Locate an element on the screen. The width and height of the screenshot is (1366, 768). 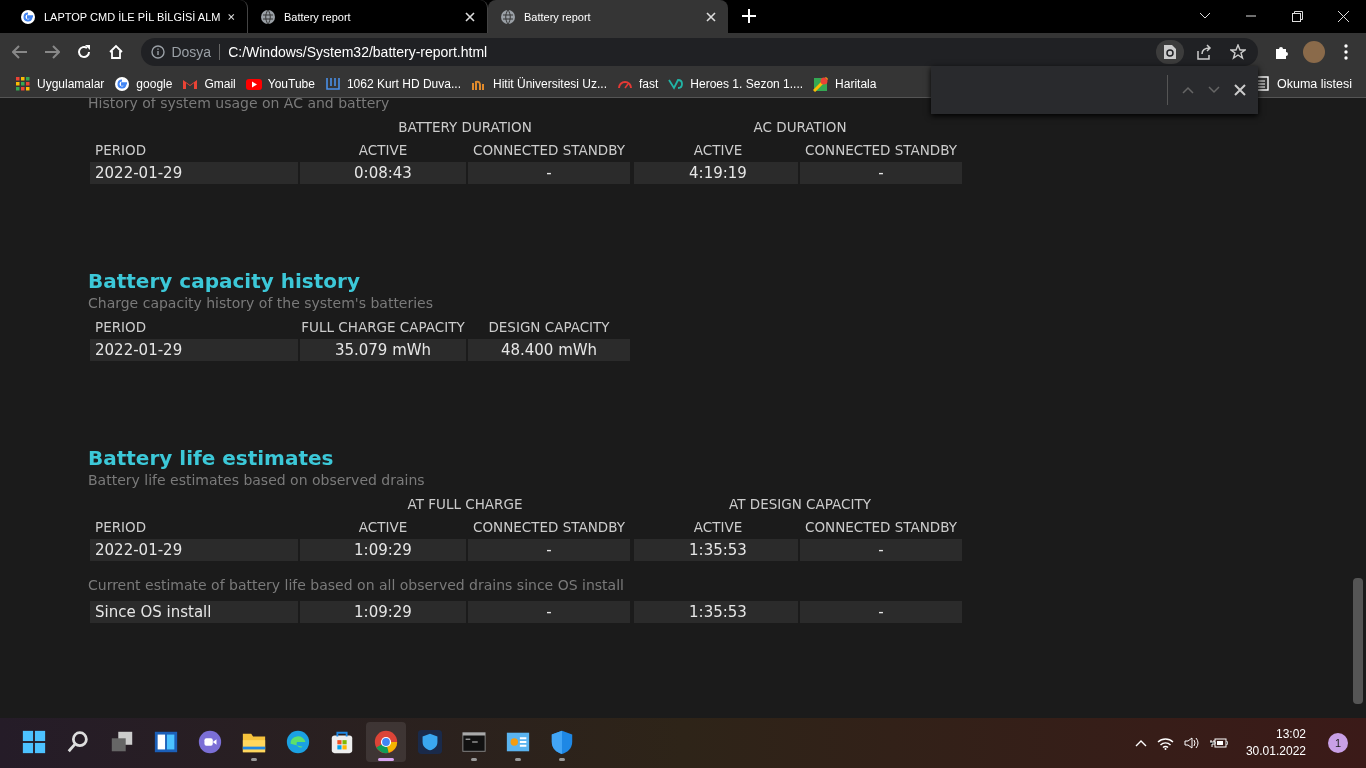
section-title: Battery life estimates is located at coordinates (211, 458).